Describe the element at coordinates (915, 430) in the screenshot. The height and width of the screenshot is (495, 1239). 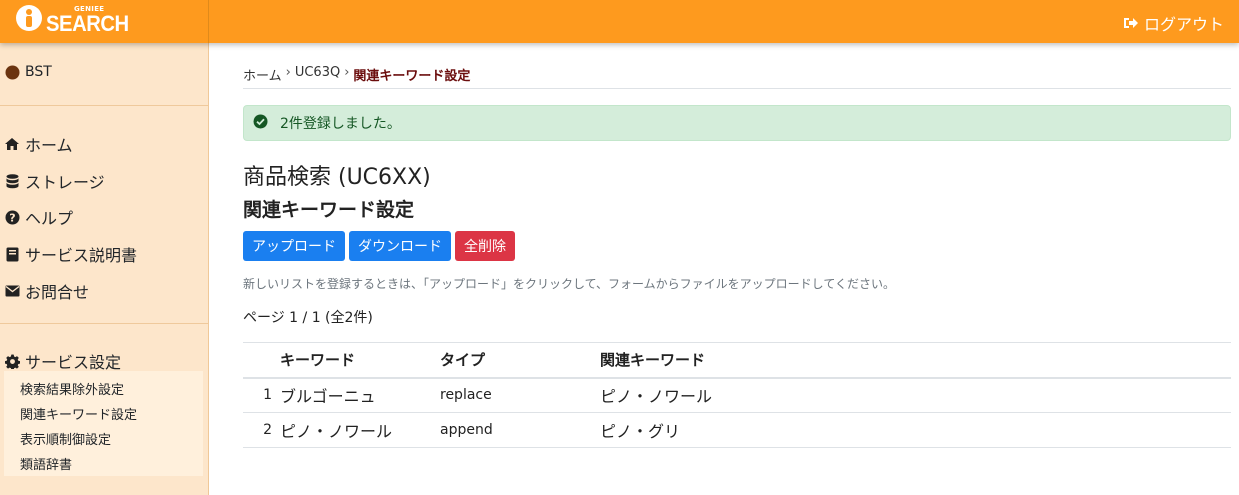
I see `row-related: ピノ・グリ` at that location.